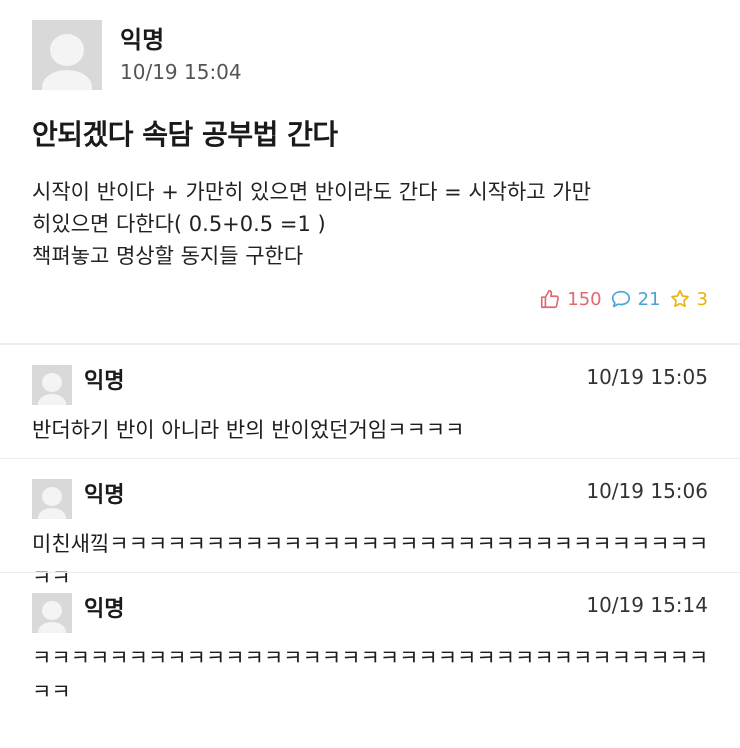 The height and width of the screenshot is (748, 740). What do you see at coordinates (649, 299) in the screenshot?
I see `comment-count: 21` at bounding box center [649, 299].